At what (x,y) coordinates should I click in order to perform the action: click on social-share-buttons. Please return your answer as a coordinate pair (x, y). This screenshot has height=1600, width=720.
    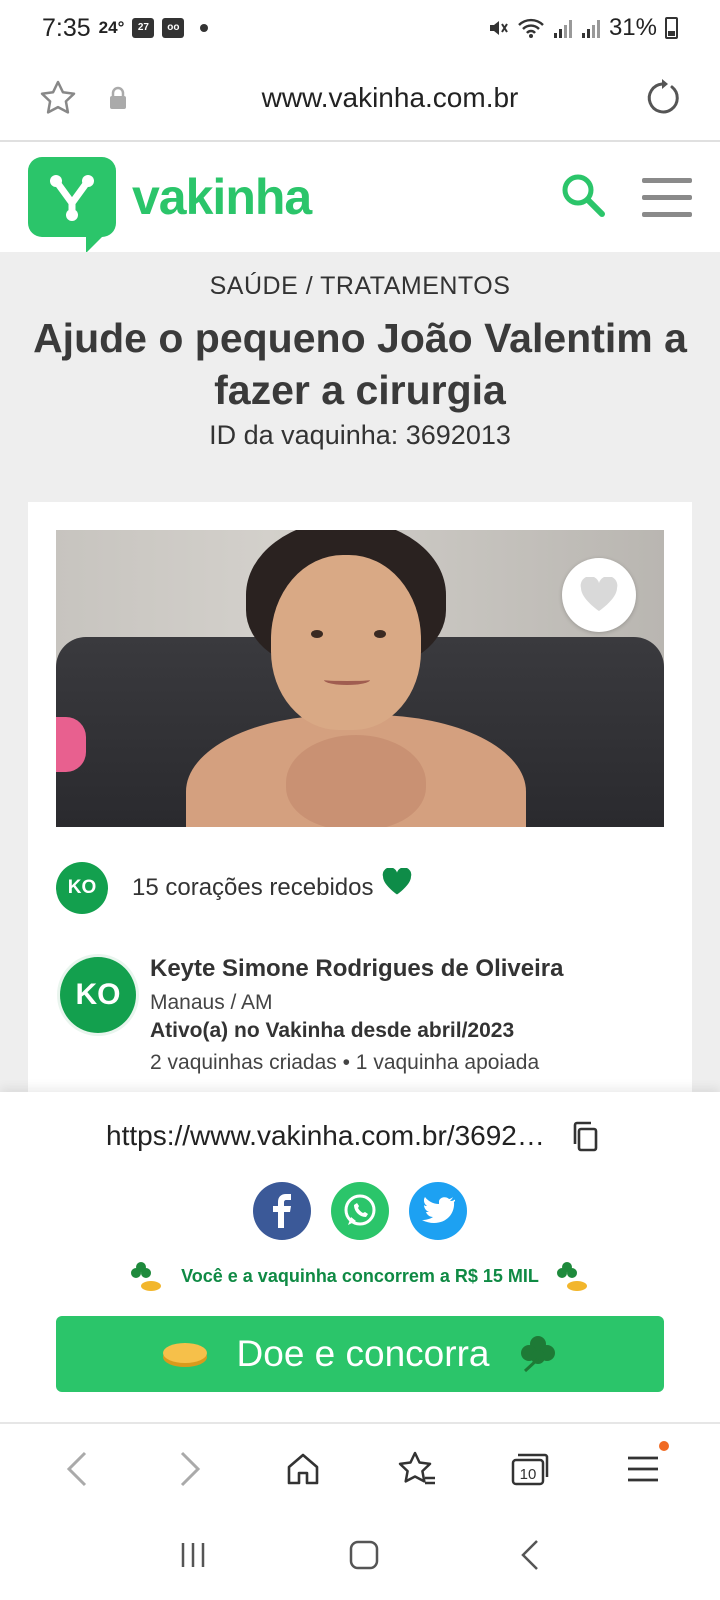
    Looking at the image, I should click on (360, 1211).